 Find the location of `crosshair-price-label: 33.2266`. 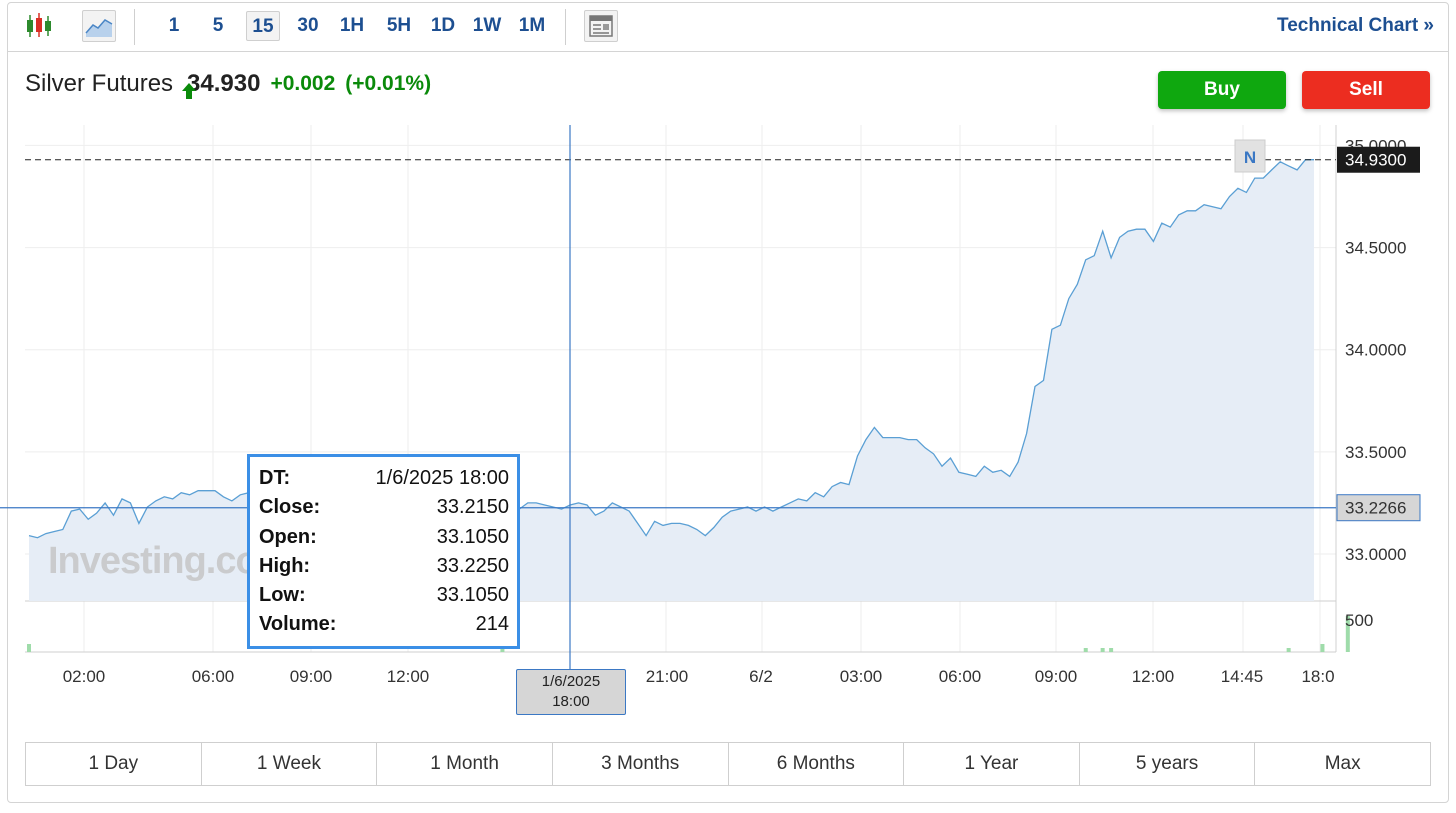

crosshair-price-label: 33.2266 is located at coordinates (1375, 508).